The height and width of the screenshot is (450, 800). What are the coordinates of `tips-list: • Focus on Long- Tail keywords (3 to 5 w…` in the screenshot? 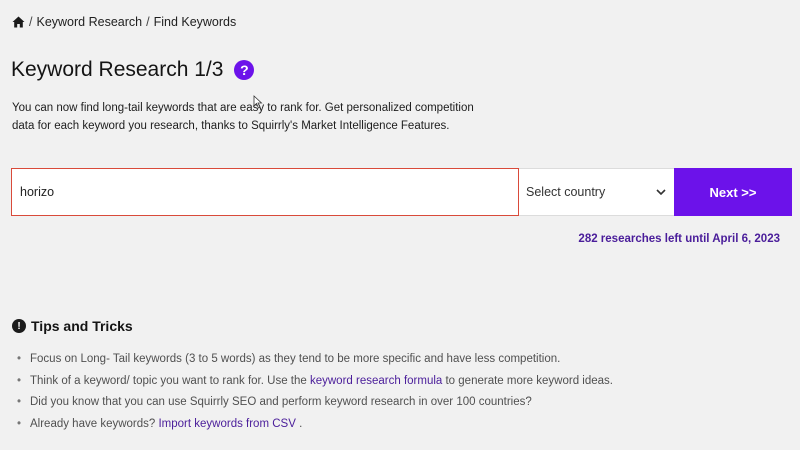 It's located at (315, 393).